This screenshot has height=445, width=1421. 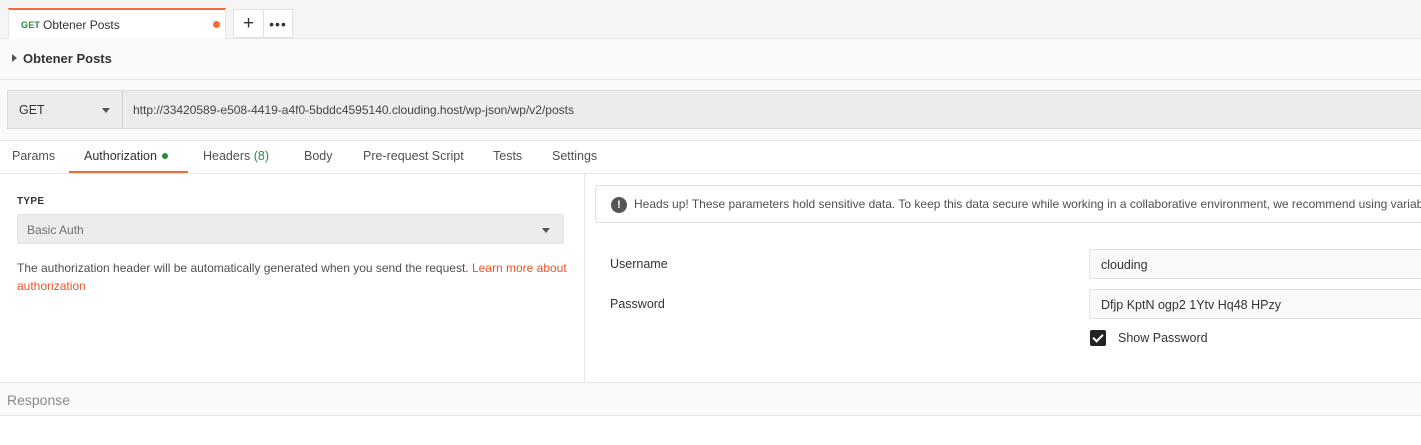 What do you see at coordinates (619, 205) in the screenshot?
I see `exclamation-icon: !` at bounding box center [619, 205].